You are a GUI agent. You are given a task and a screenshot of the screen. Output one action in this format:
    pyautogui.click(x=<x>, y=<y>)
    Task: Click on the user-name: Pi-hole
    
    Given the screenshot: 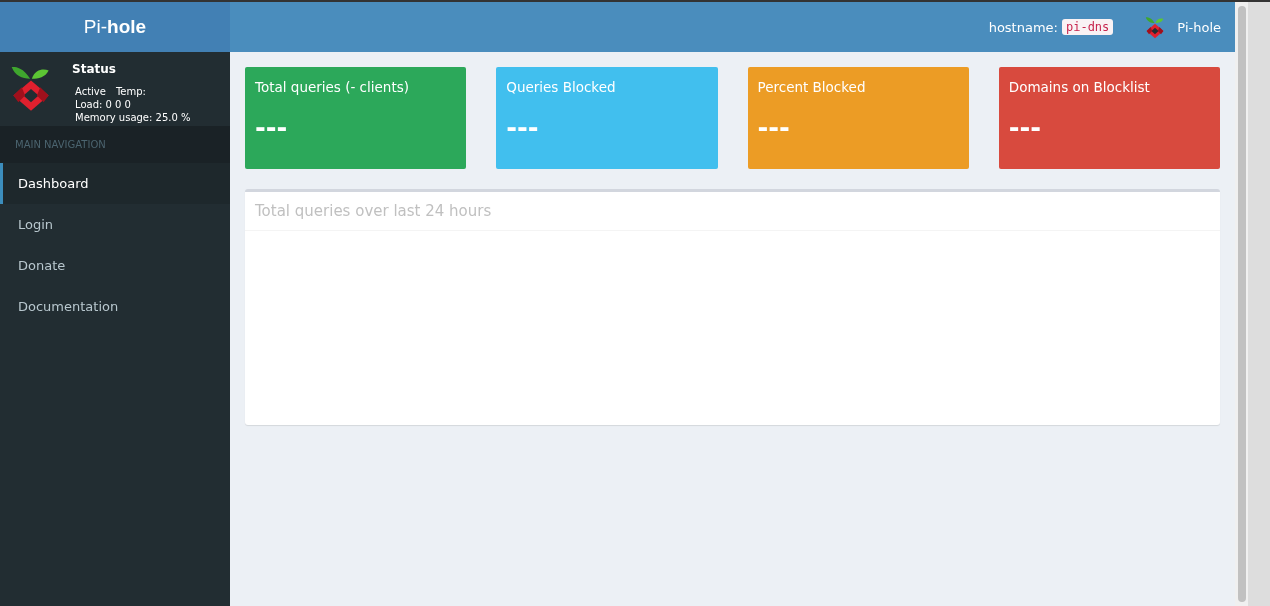 What is the action you would take?
    pyautogui.click(x=1199, y=27)
    